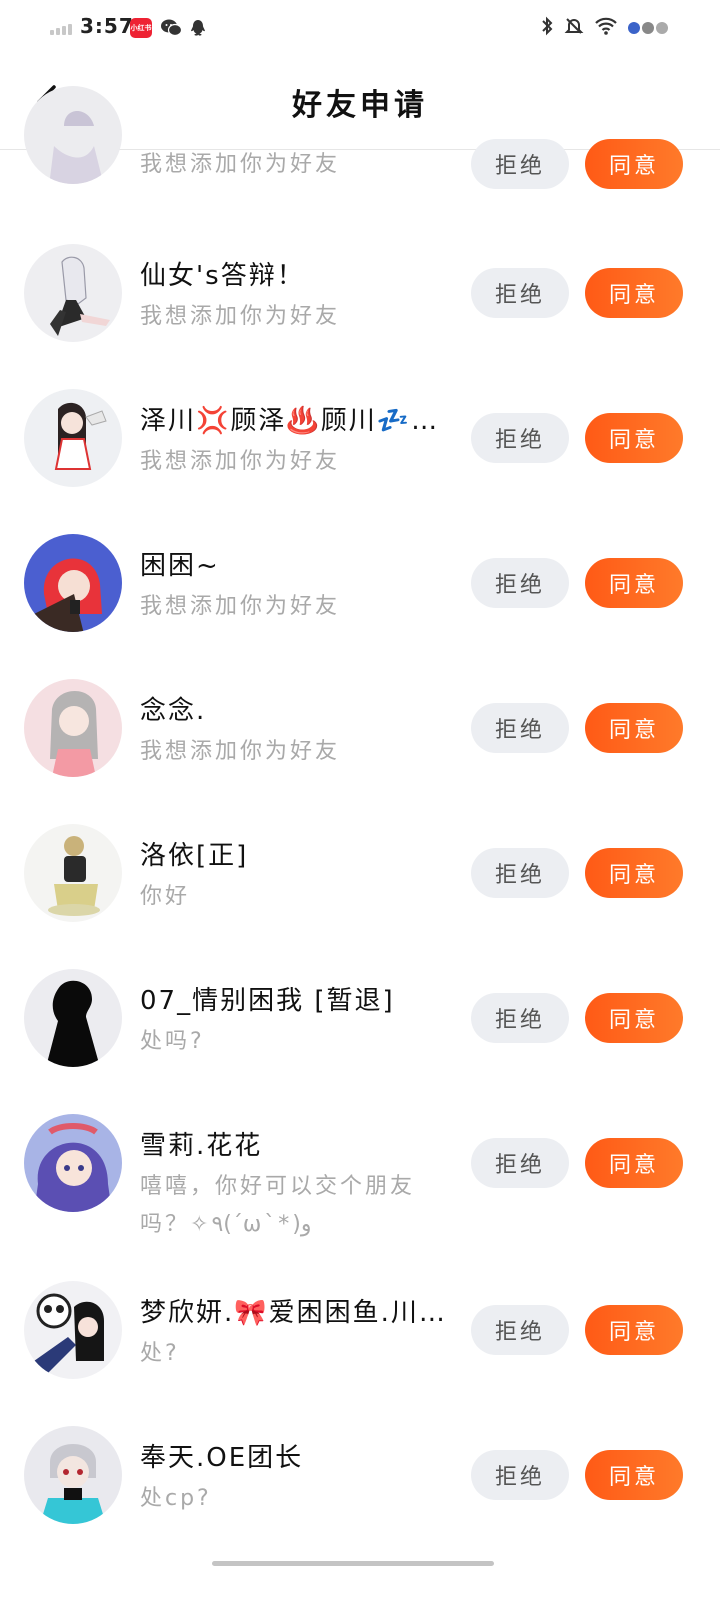 The height and width of the screenshot is (1600, 720). Describe the element at coordinates (300, 297) in the screenshot. I see `request-text: 仙女's答辩！ 我想添加你为好友` at that location.